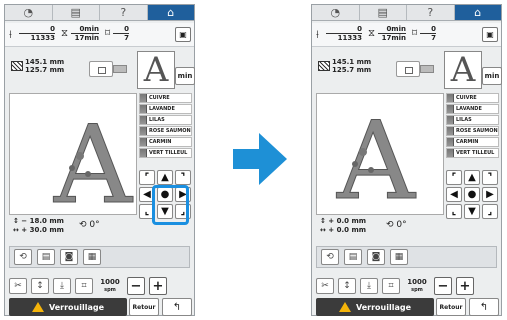 The height and width of the screenshot is (320, 507). Describe the element at coordinates (344, 307) in the screenshot. I see `warning-icon` at that location.